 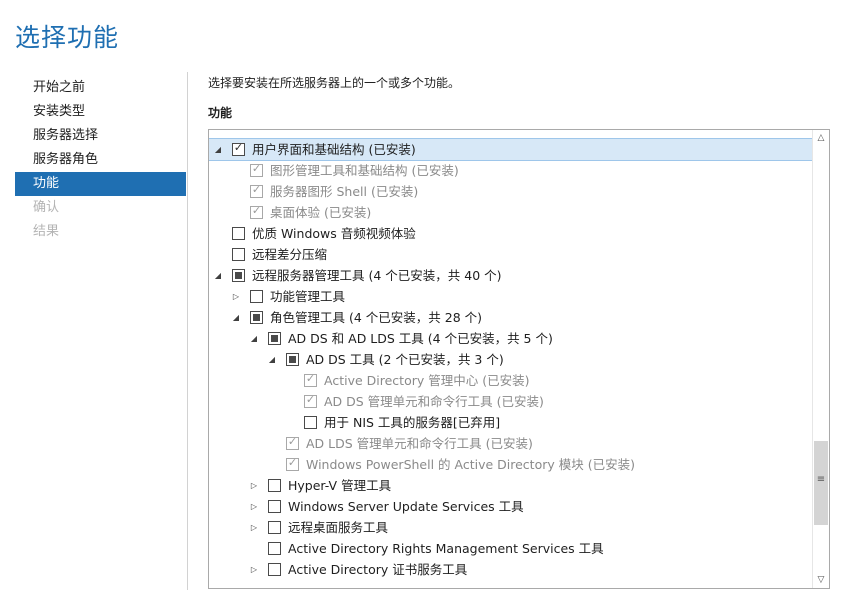 I want to click on feature-label: Active Directory 证书服务工具, so click(x=378, y=569).